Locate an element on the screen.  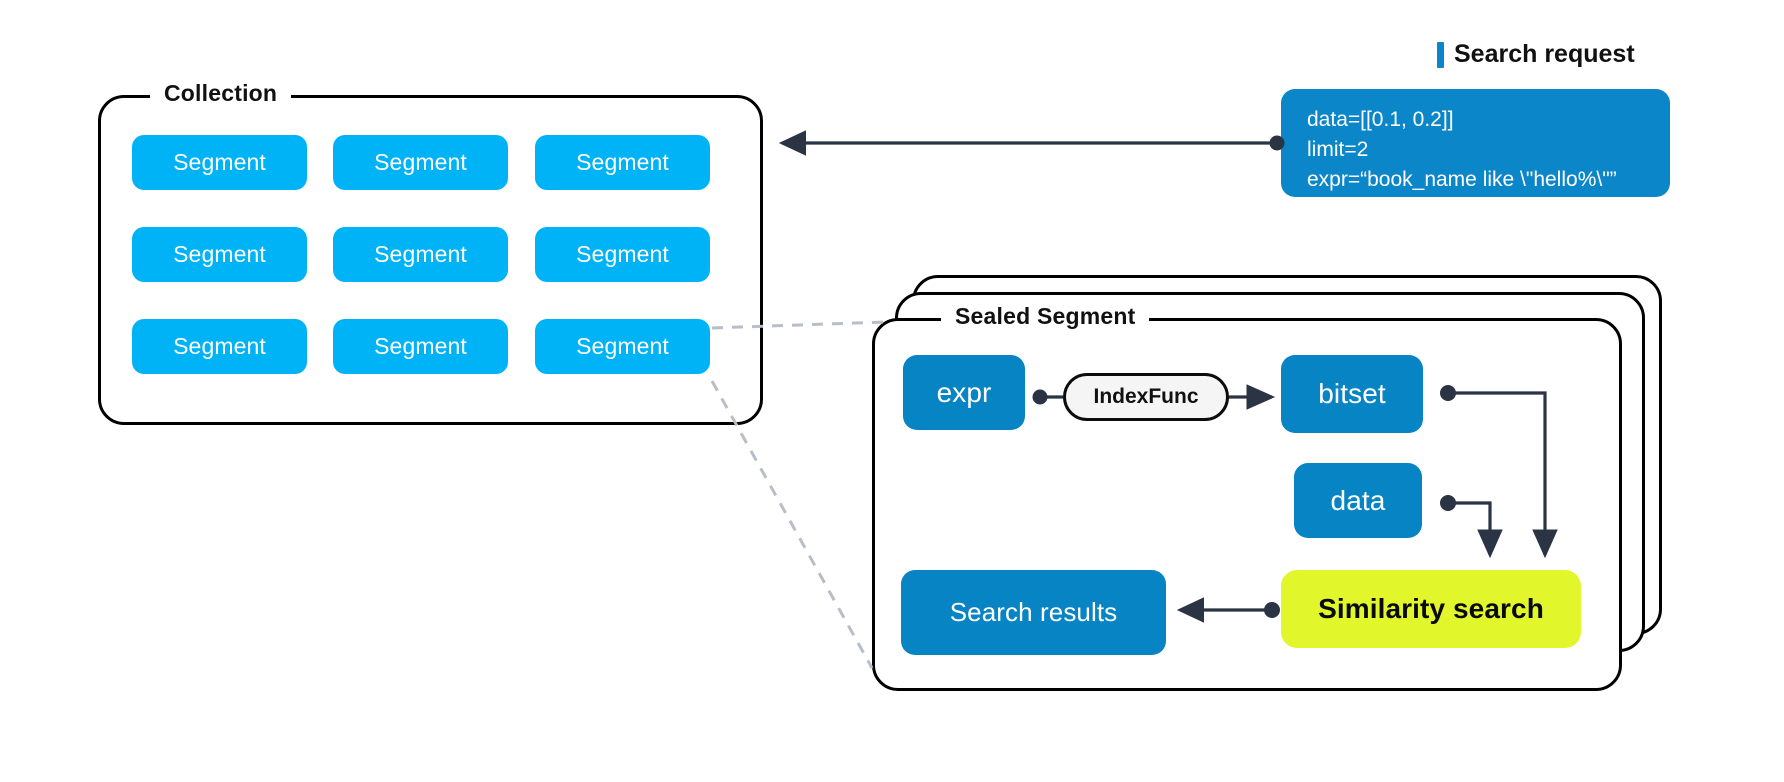
search-request-data-line: data=[[0.1, 0.2]] is located at coordinates (1380, 119).